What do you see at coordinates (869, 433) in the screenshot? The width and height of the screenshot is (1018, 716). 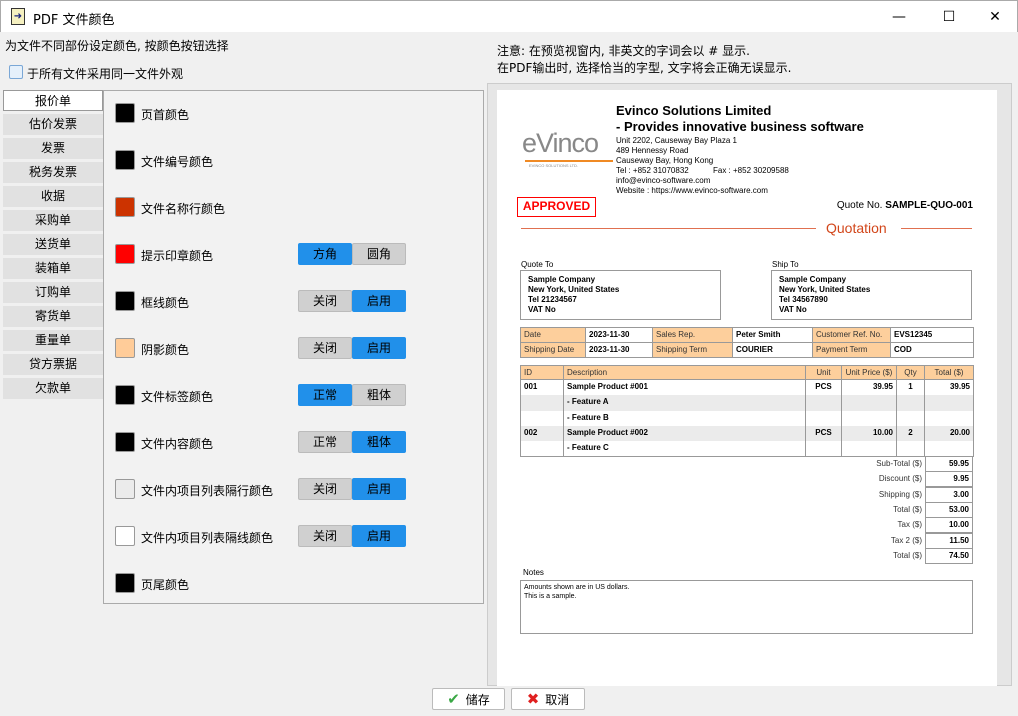 I see `item-cell: 10.00` at bounding box center [869, 433].